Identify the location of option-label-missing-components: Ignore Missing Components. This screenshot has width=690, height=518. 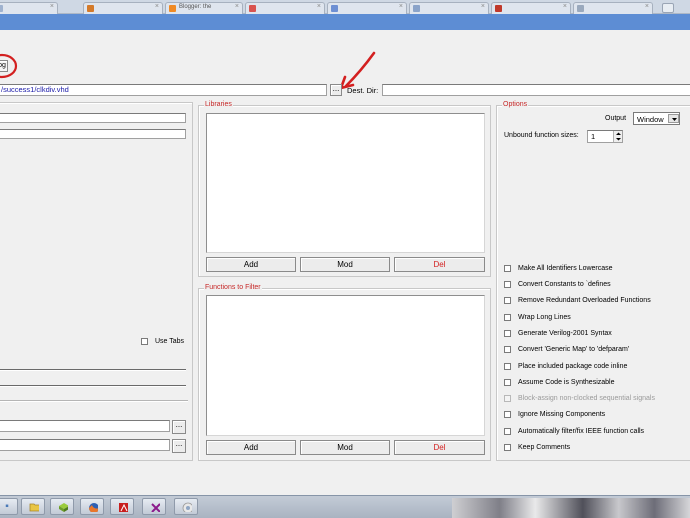
(562, 414).